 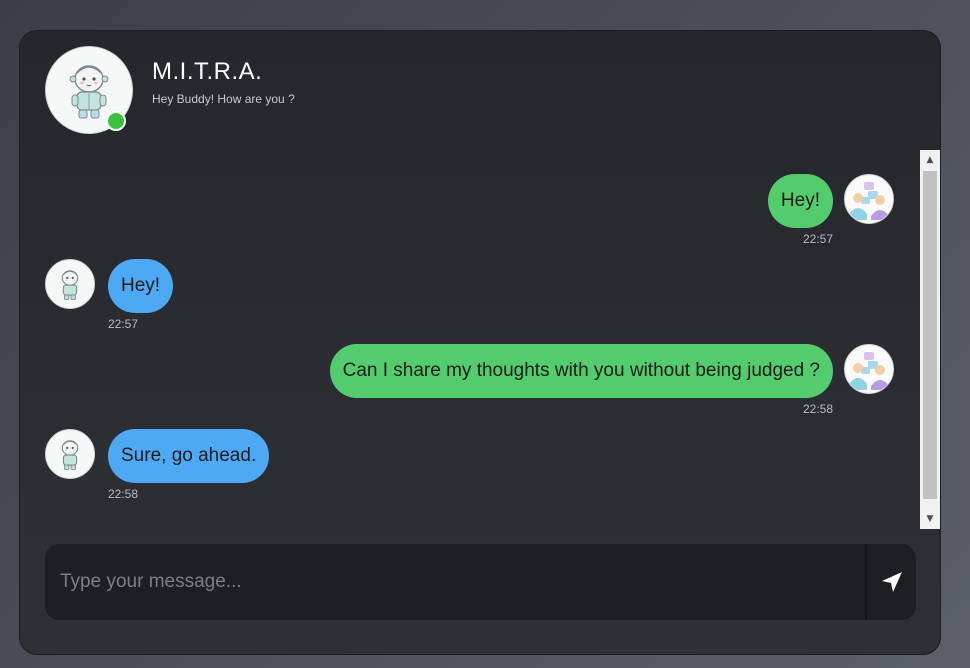 What do you see at coordinates (223, 99) in the screenshot?
I see `chat-subtitle: Hey Buddy! How are you ?` at bounding box center [223, 99].